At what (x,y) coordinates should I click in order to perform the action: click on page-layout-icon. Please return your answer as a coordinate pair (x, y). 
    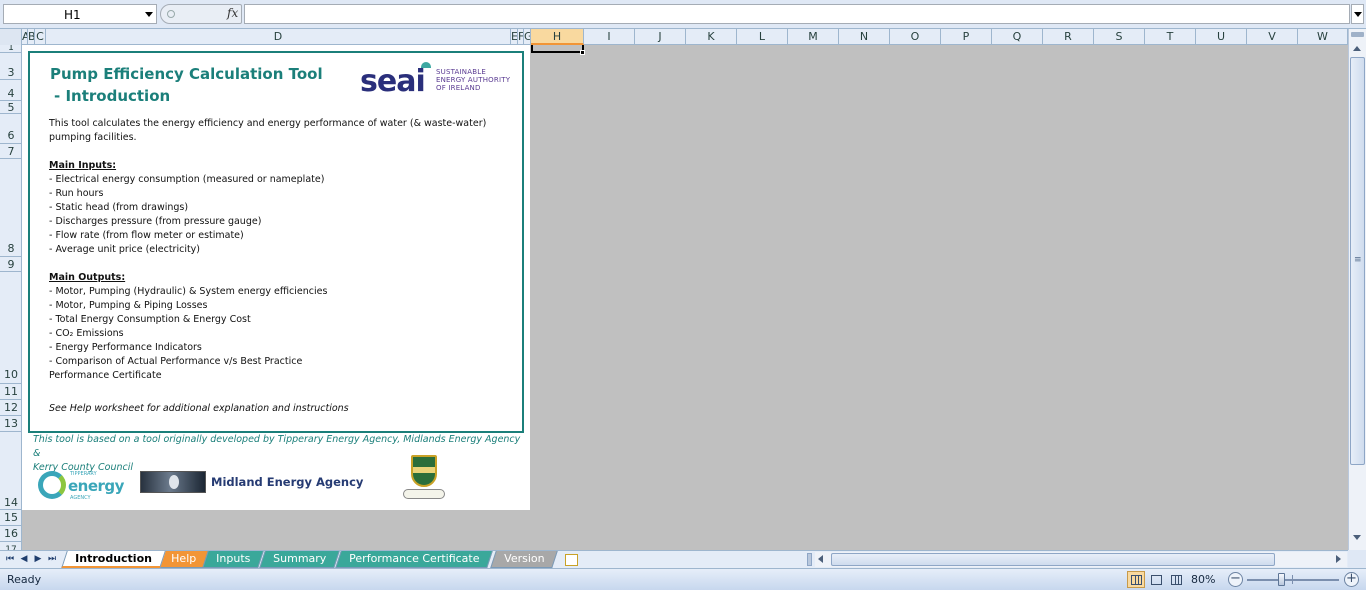
    Looking at the image, I should click on (1156, 580).